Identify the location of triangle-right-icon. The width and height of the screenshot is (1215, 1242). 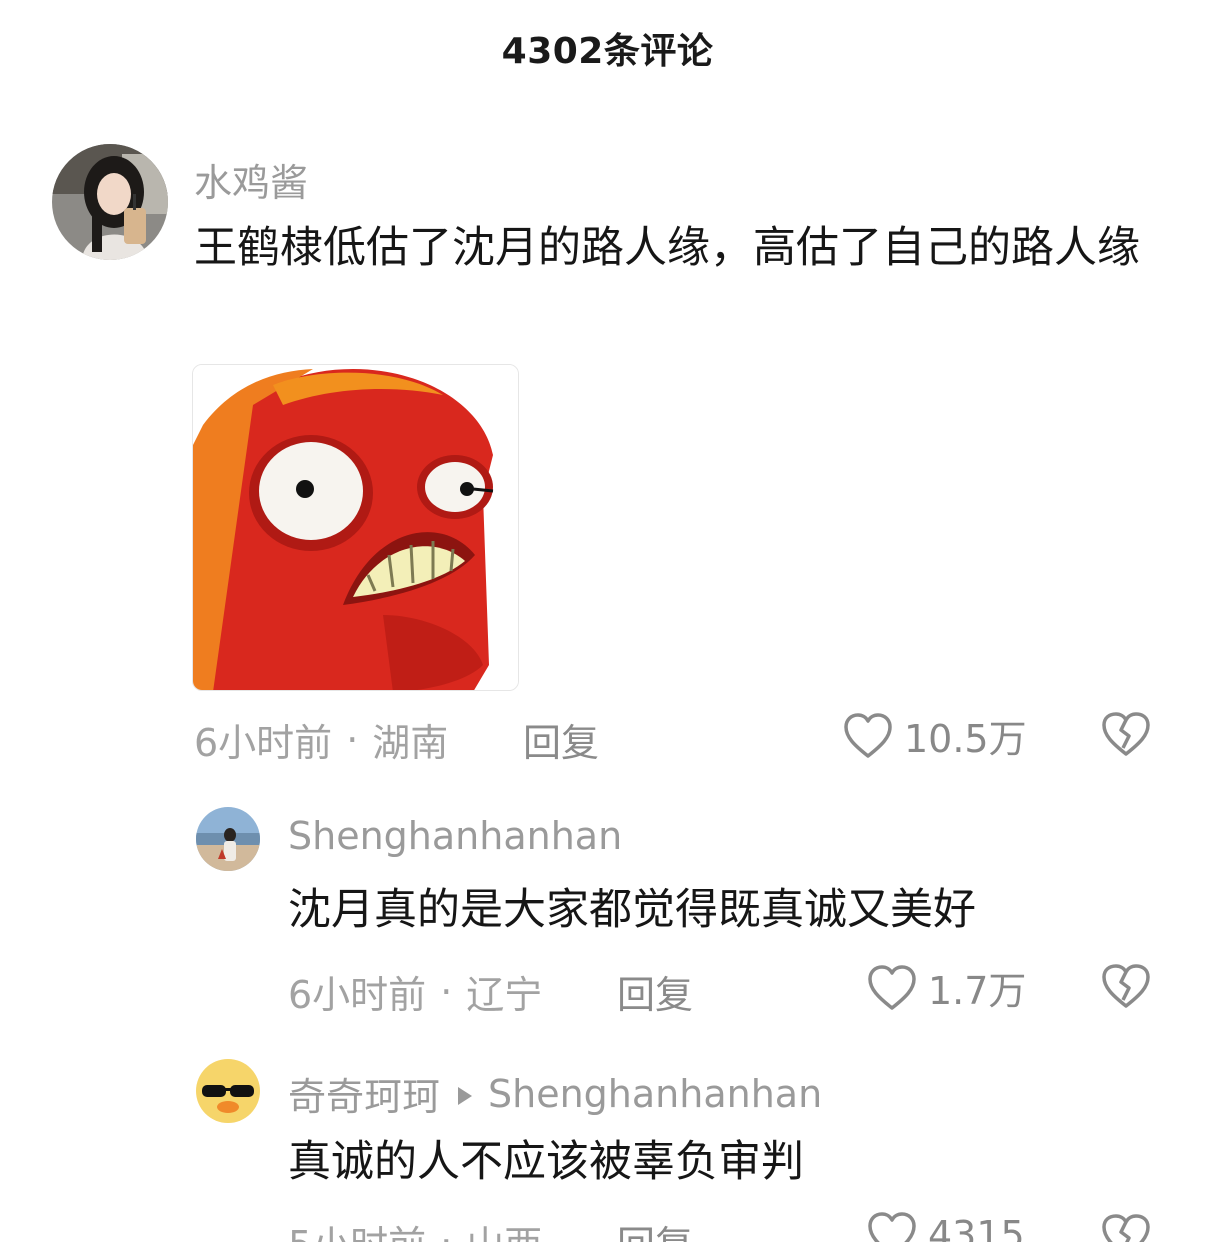
(465, 1094).